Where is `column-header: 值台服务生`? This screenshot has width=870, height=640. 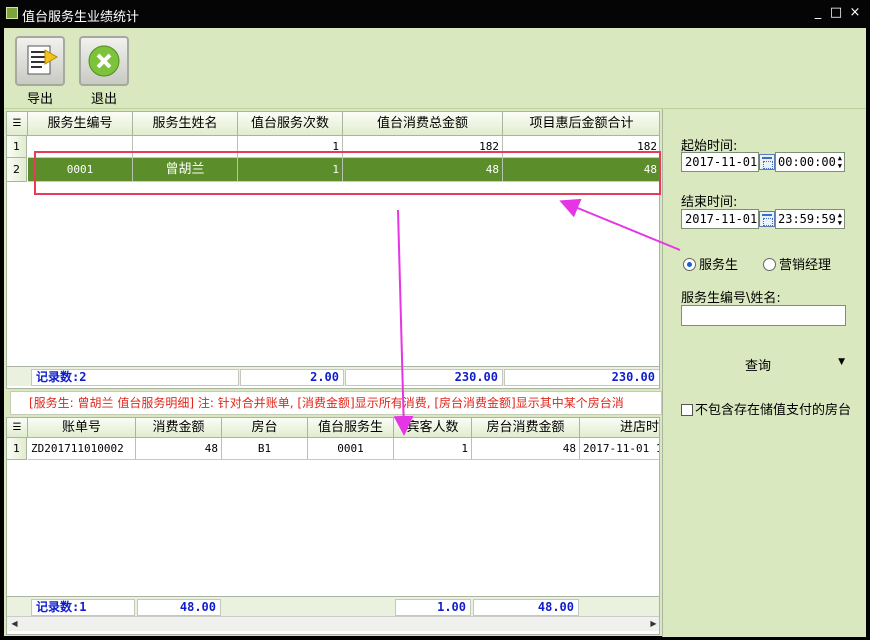 column-header: 值台服务生 is located at coordinates (351, 428).